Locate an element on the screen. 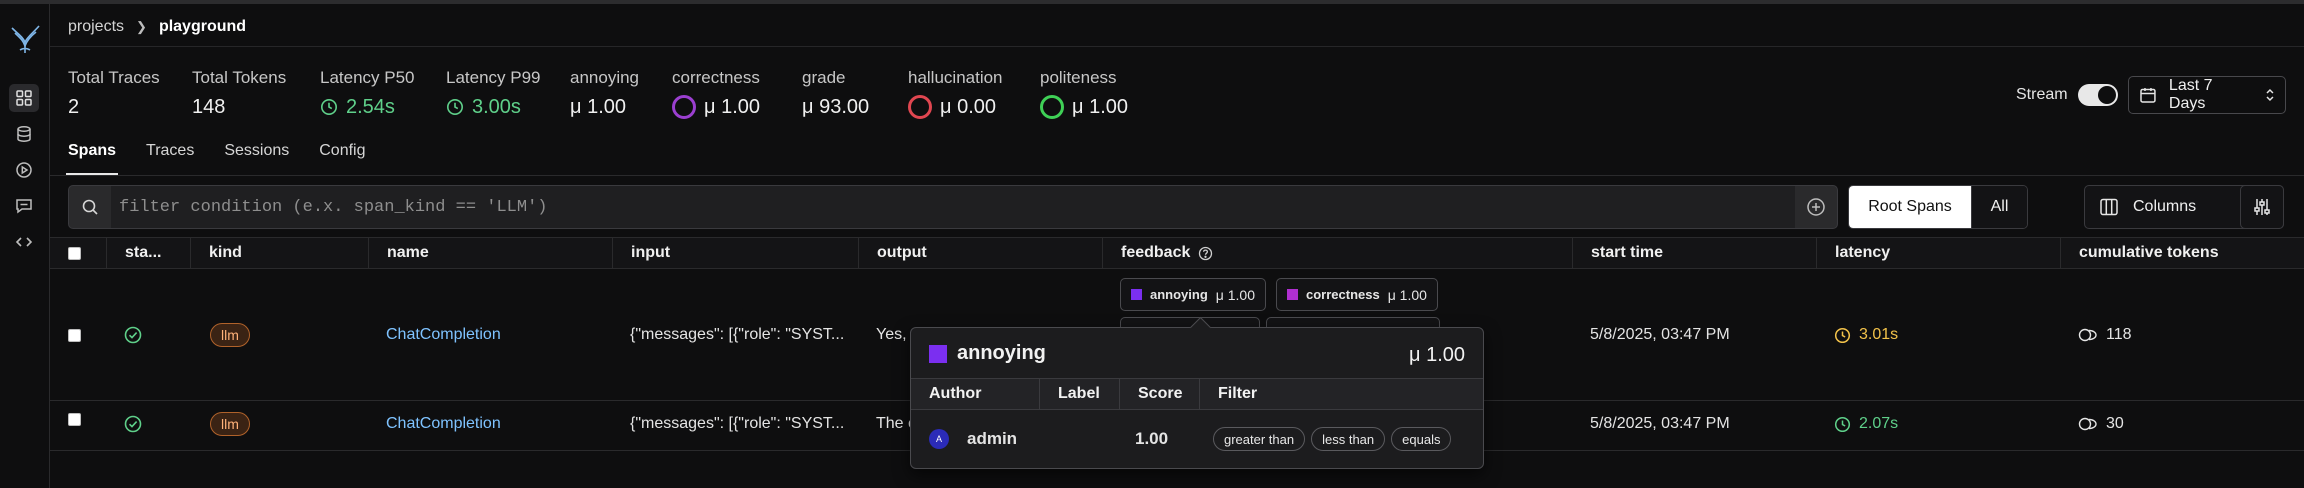 The width and height of the screenshot is (2304, 488). table-settings-button is located at coordinates (2262, 207).